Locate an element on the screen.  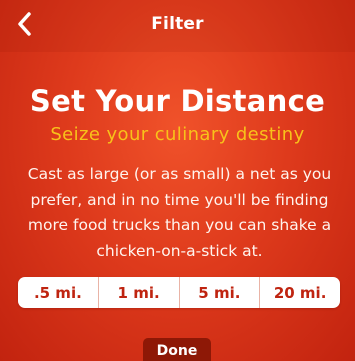
tagline: Seize your culinary destiny is located at coordinates (177, 134).